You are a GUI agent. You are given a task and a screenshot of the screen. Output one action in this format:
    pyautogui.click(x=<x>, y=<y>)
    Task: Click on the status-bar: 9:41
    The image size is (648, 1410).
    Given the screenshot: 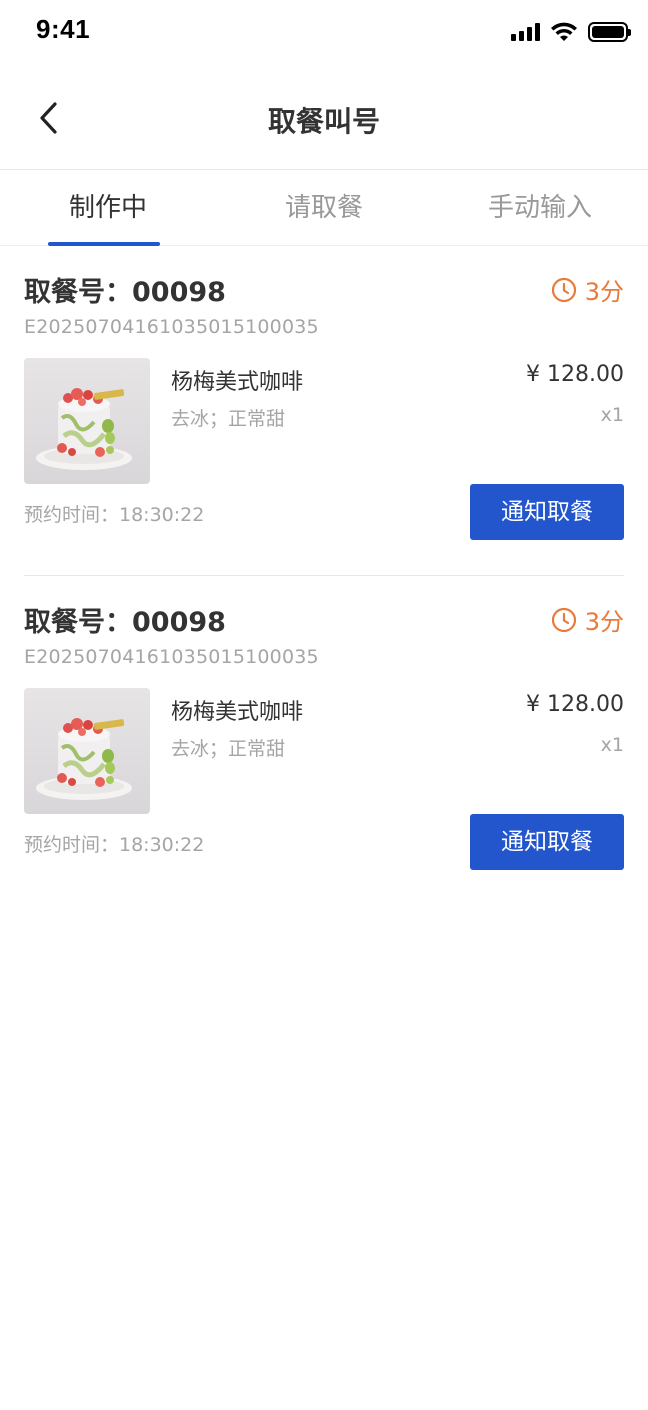 What is the action you would take?
    pyautogui.click(x=324, y=33)
    